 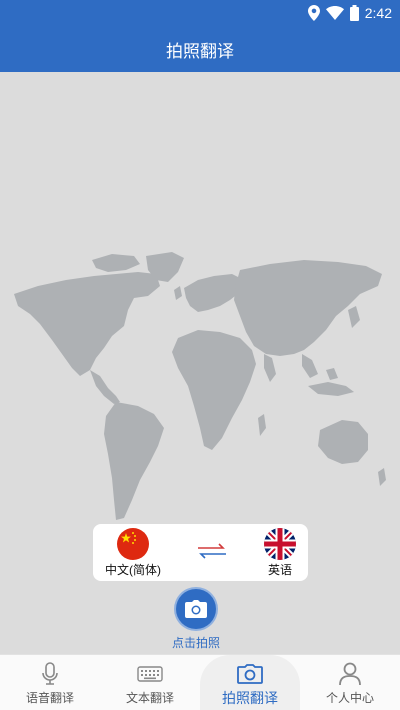 I want to click on swap-languages-icon, so click(x=212, y=551).